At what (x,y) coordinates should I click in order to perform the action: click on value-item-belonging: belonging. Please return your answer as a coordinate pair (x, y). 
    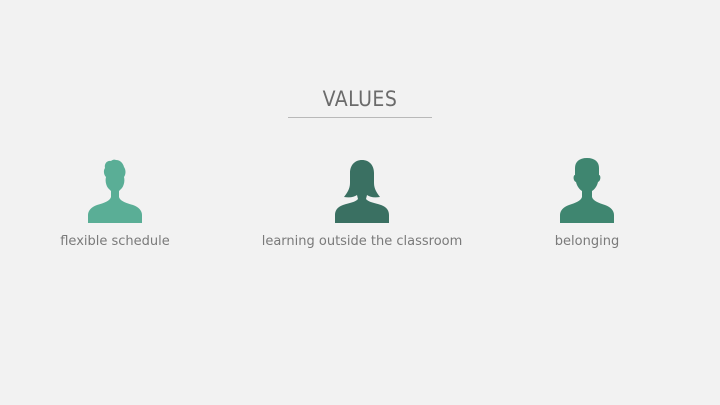
    Looking at the image, I should click on (587, 203).